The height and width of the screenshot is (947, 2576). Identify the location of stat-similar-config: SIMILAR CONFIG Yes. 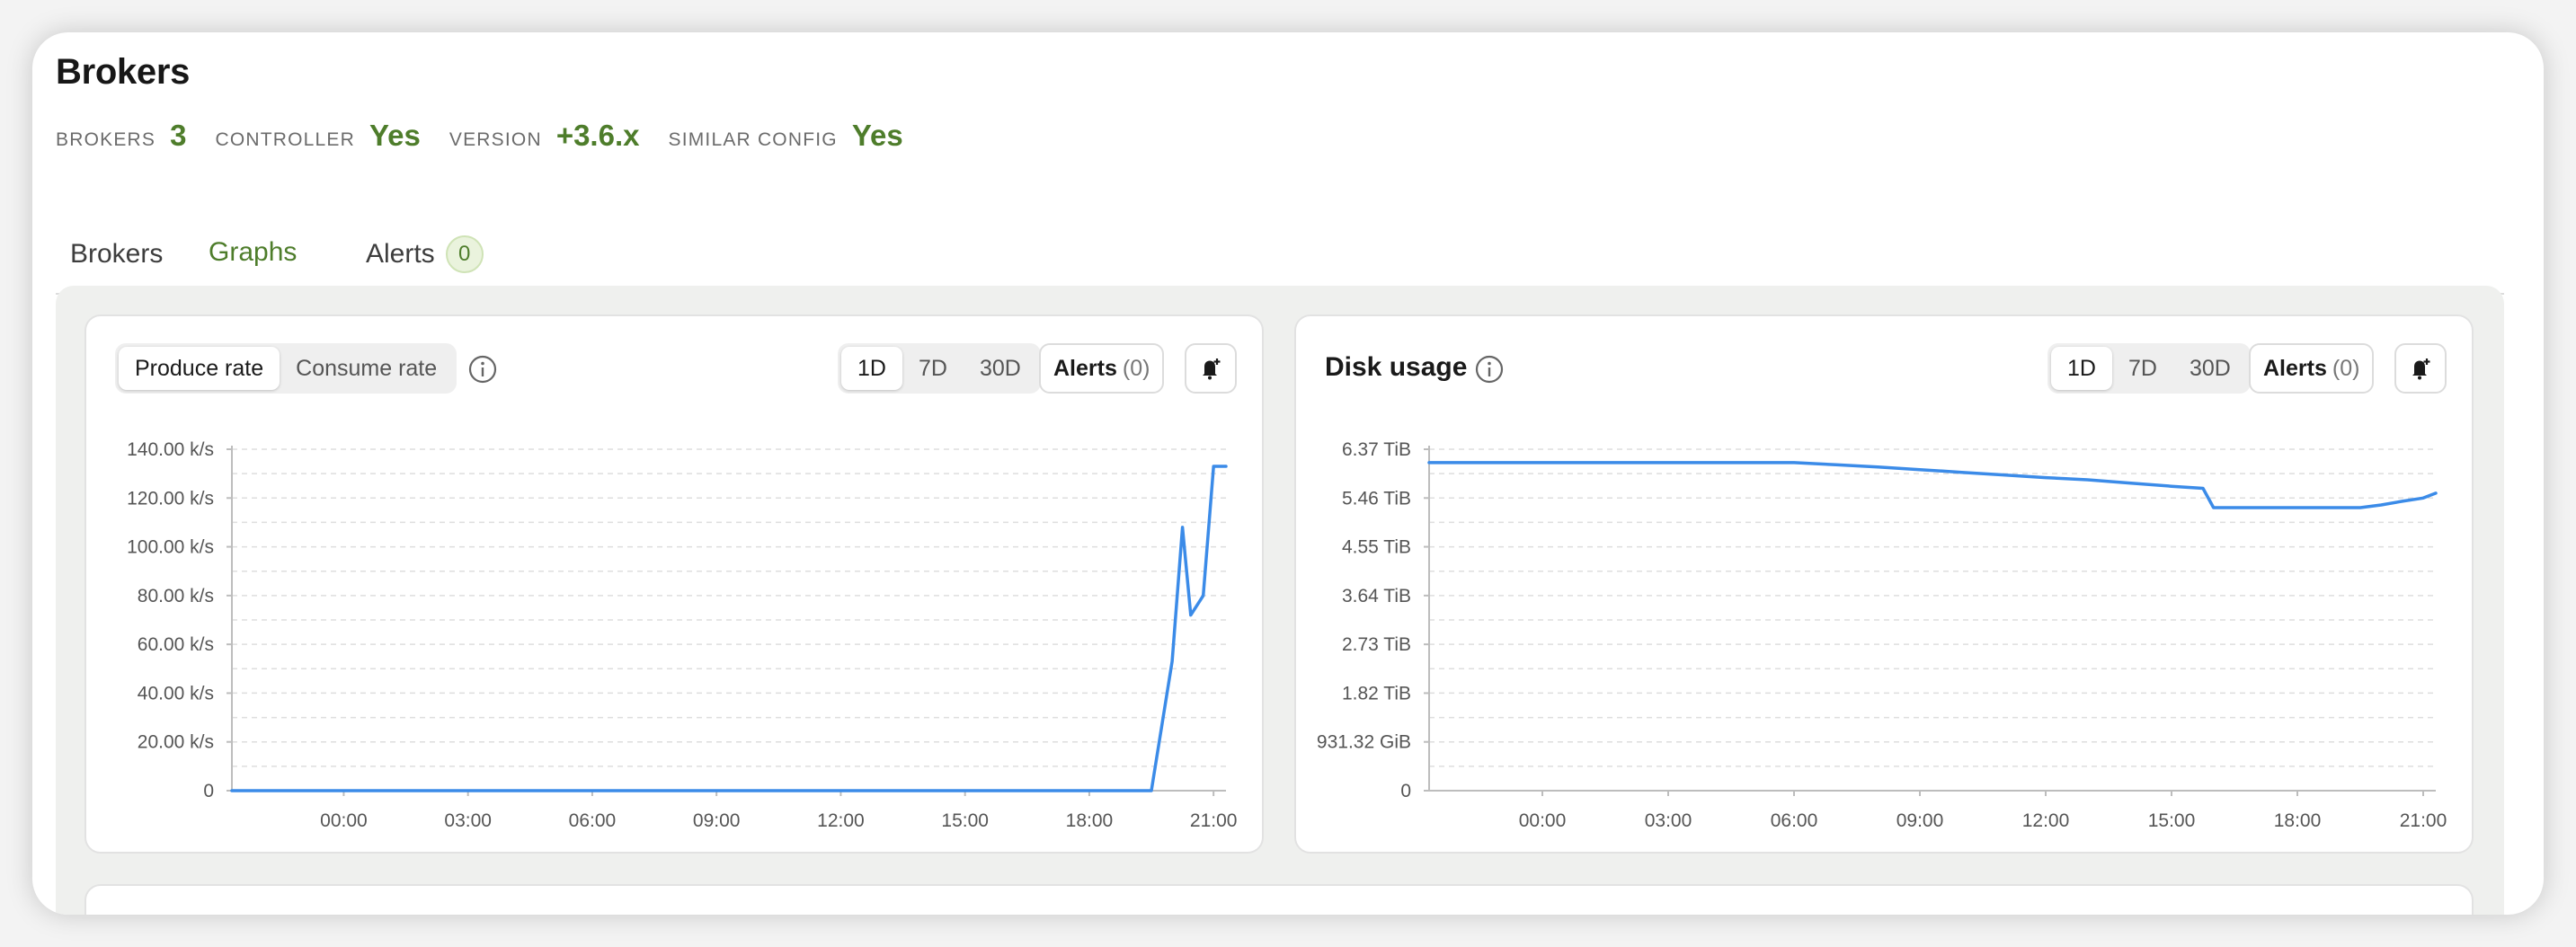
(785, 136).